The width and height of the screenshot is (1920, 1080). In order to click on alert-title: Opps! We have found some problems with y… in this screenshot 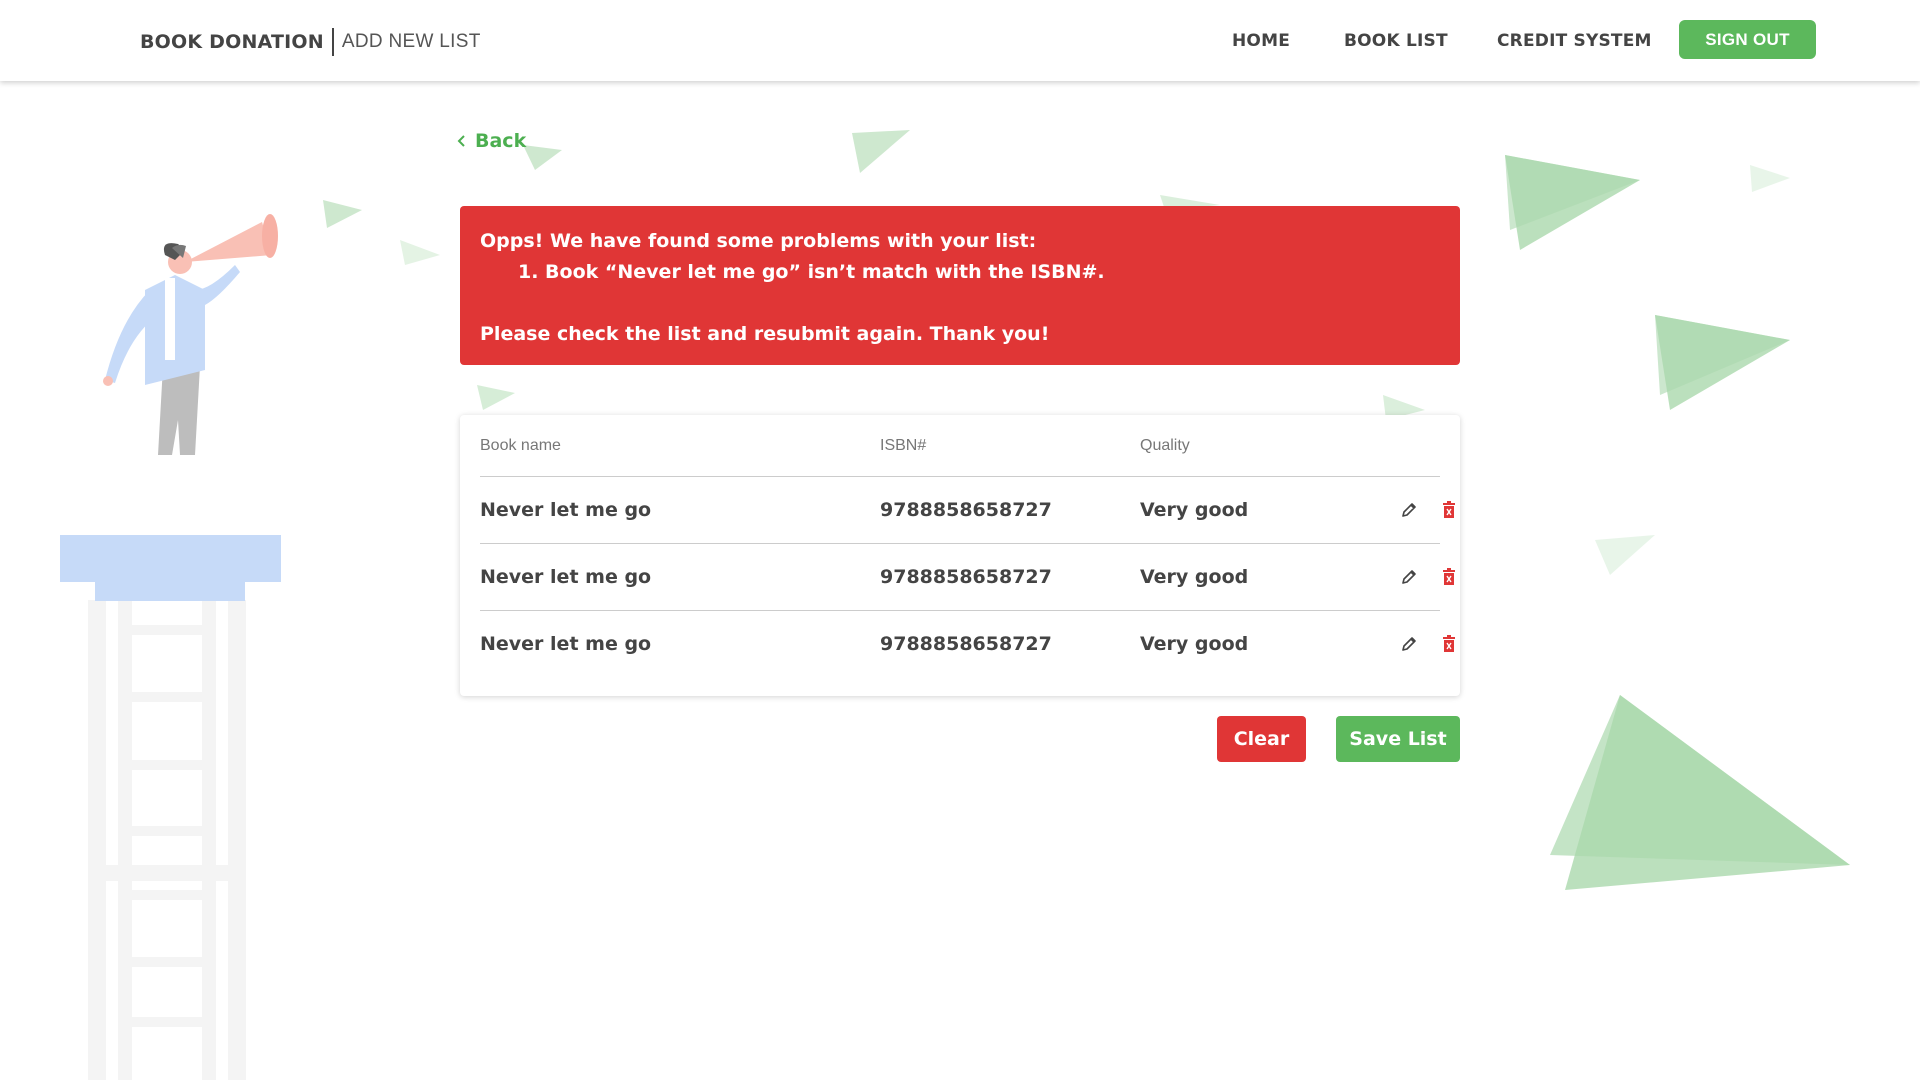, I will do `click(758, 241)`.